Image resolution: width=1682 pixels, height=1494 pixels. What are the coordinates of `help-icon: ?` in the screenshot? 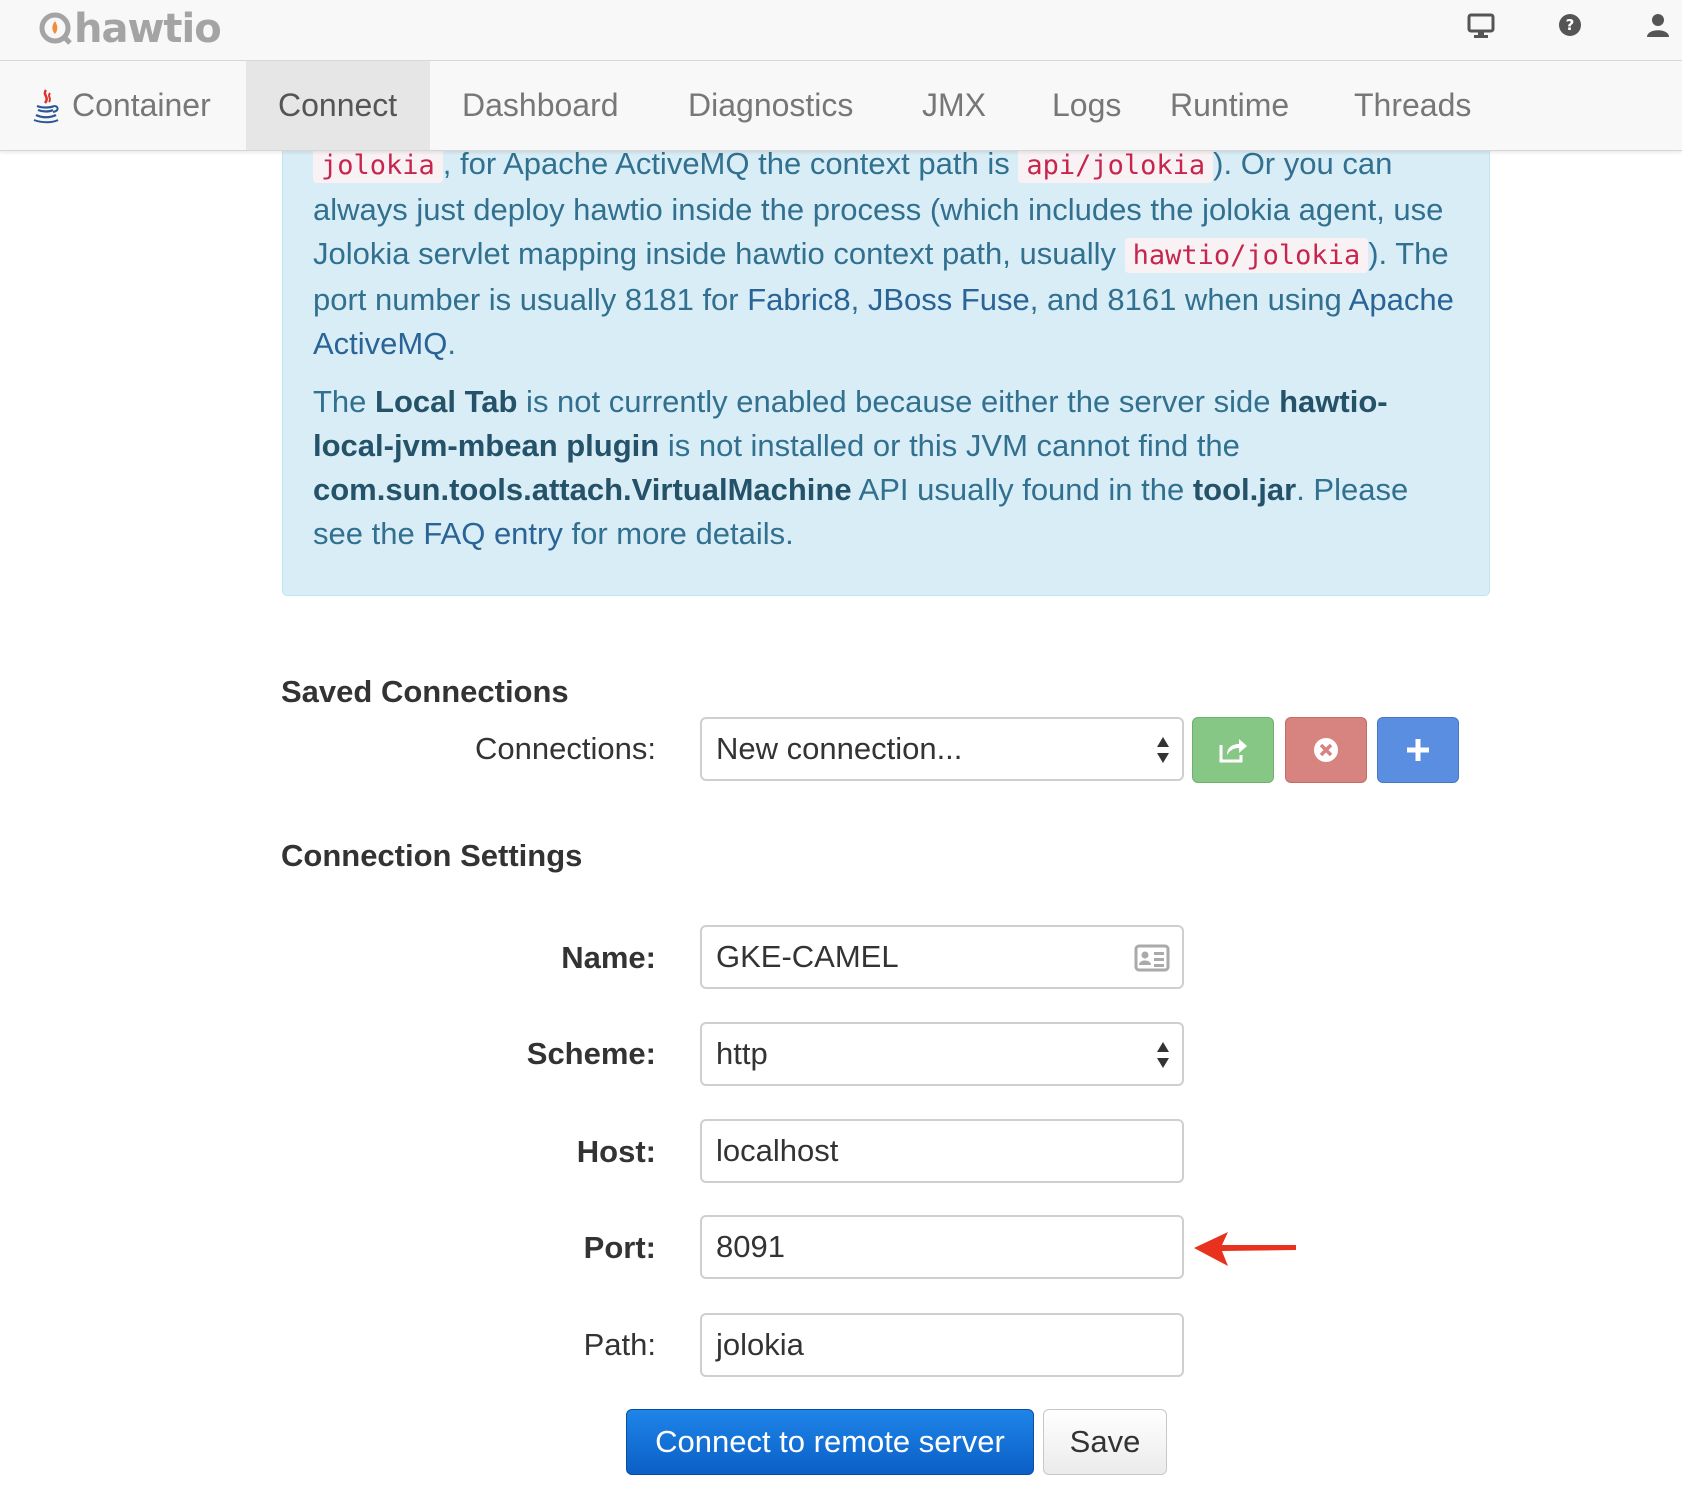 It's located at (1570, 25).